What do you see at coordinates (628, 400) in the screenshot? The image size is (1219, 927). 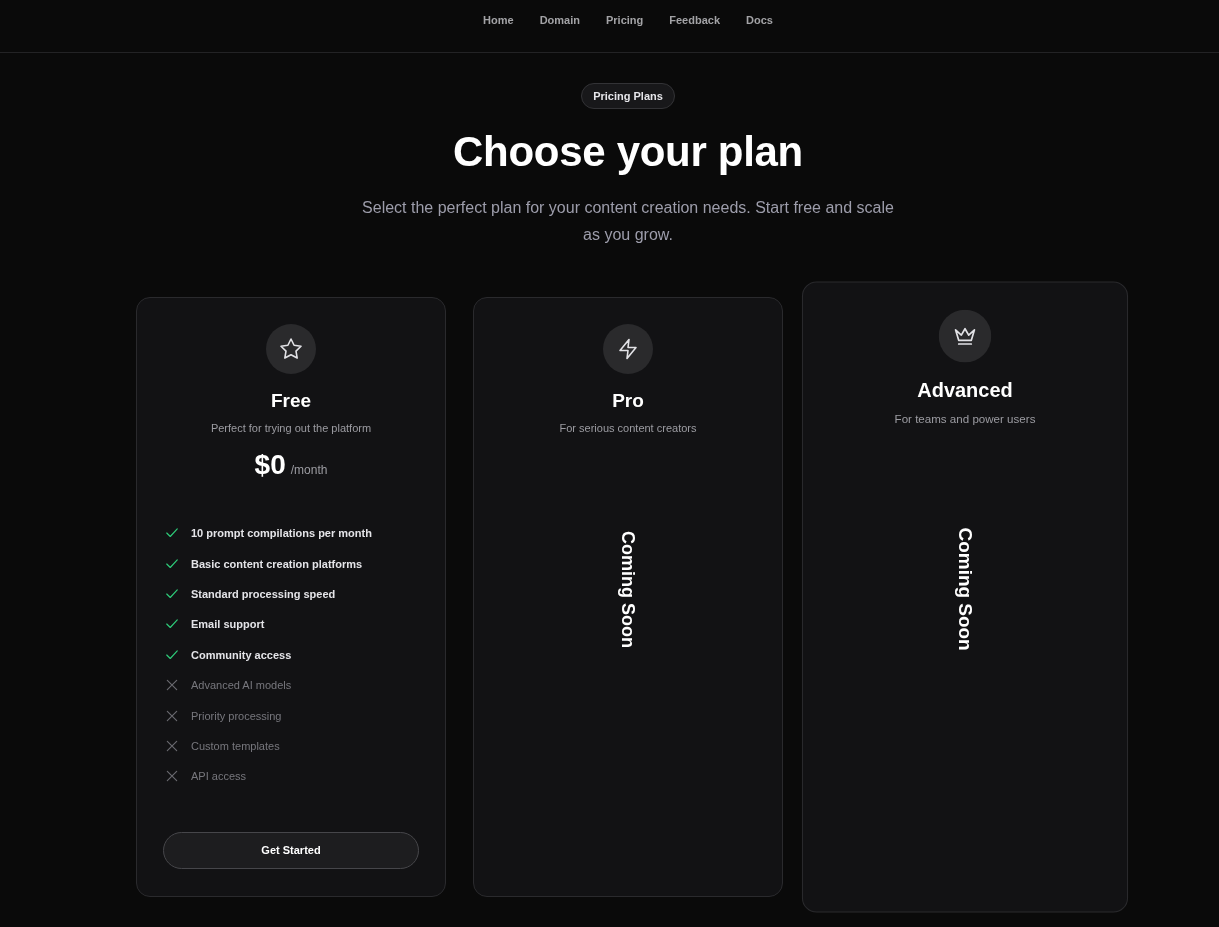 I see `plan-name: Pro` at bounding box center [628, 400].